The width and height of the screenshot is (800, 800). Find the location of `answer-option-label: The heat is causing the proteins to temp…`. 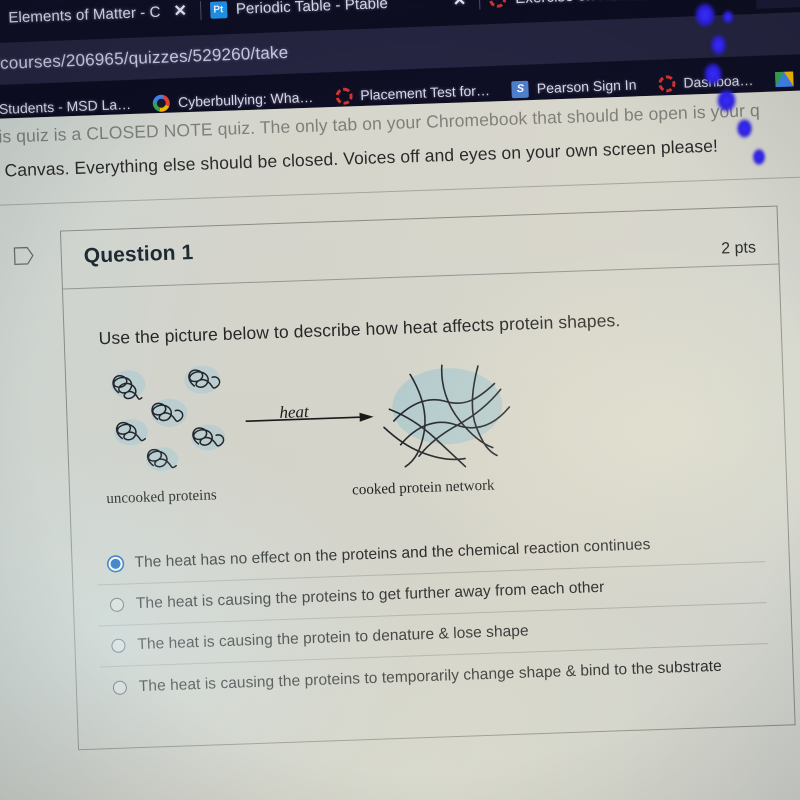

answer-option-label: The heat is causing the proteins to temp… is located at coordinates (430, 676).